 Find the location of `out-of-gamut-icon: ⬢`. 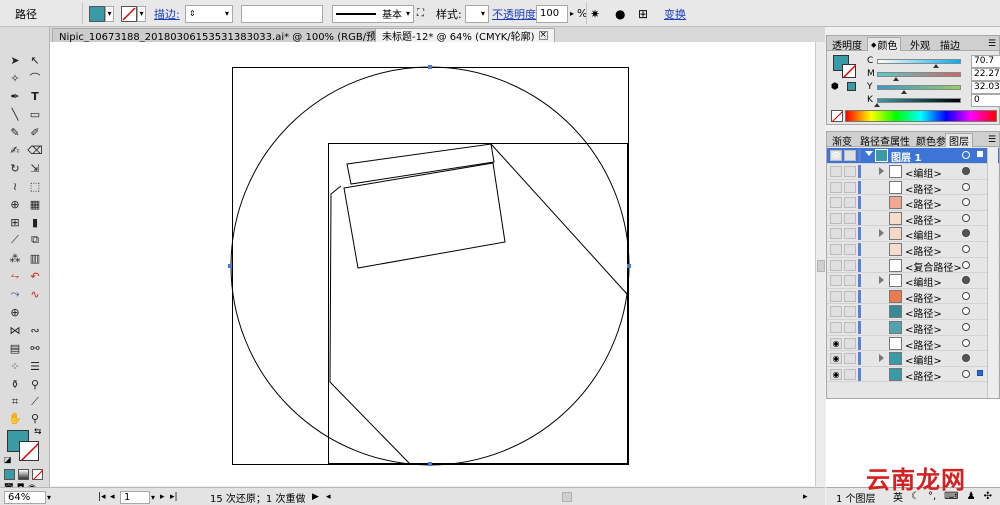

out-of-gamut-icon: ⬢ is located at coordinates (835, 87).